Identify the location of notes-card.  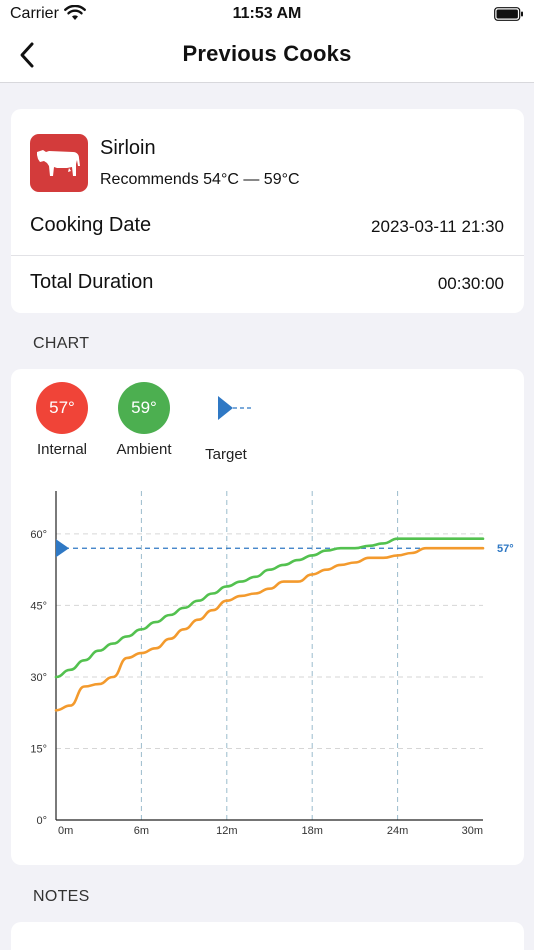
(267, 936).